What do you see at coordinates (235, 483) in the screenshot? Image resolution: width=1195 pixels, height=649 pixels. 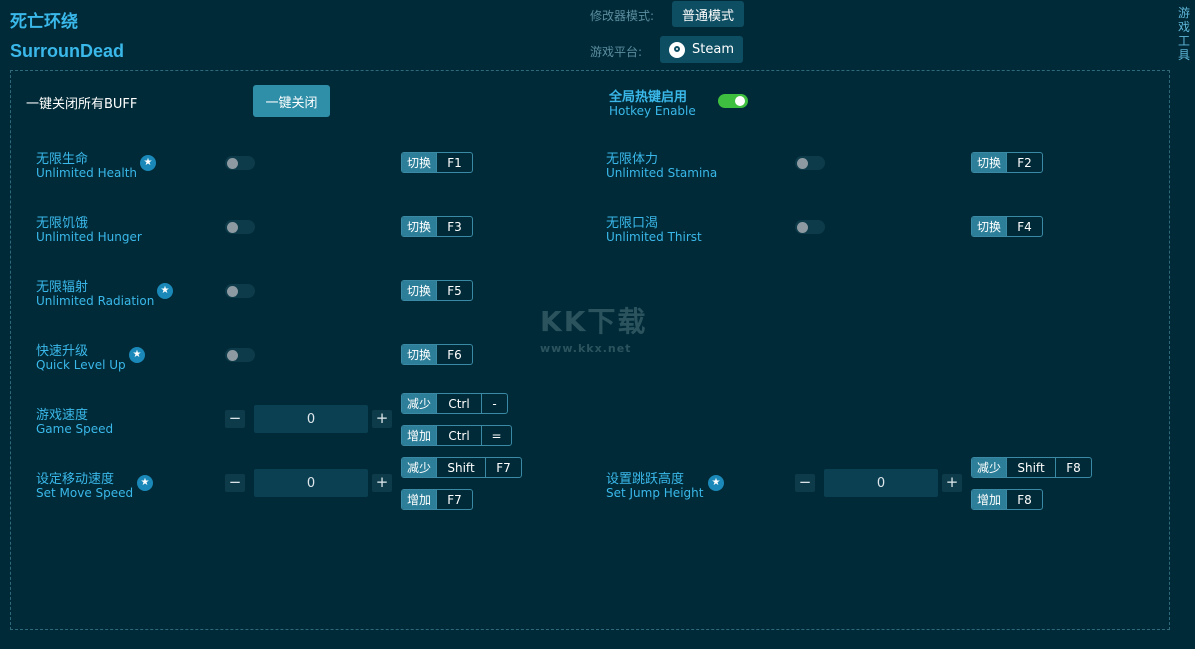 I see `move-speed-decrease-button: −` at bounding box center [235, 483].